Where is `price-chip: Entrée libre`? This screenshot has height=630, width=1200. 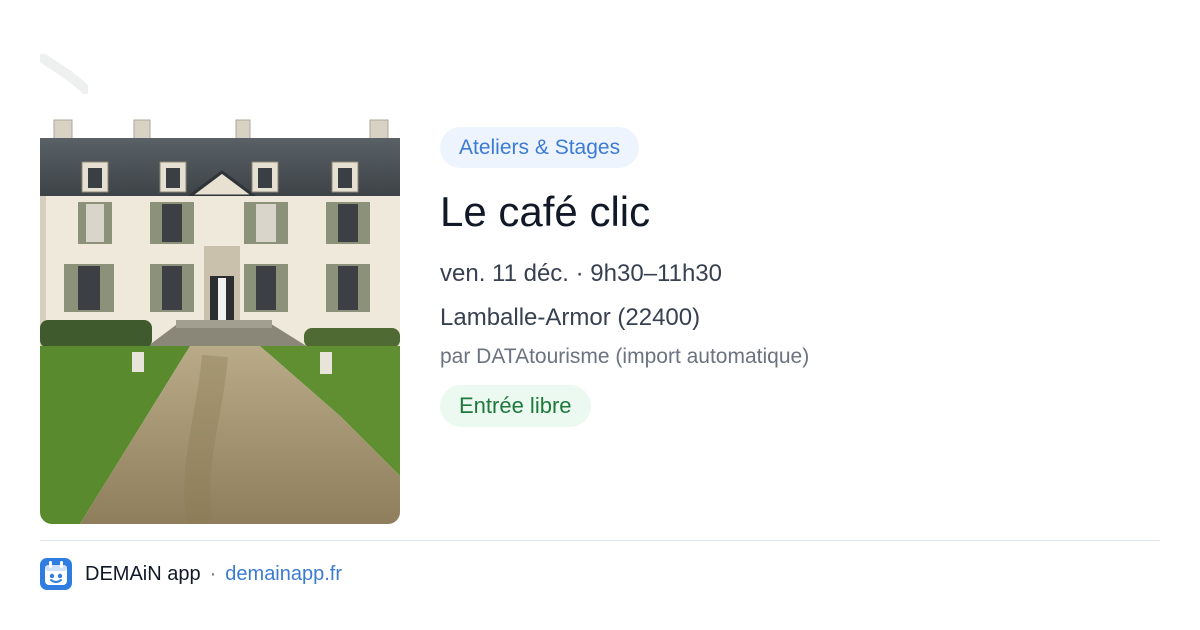
price-chip: Entrée libre is located at coordinates (515, 406).